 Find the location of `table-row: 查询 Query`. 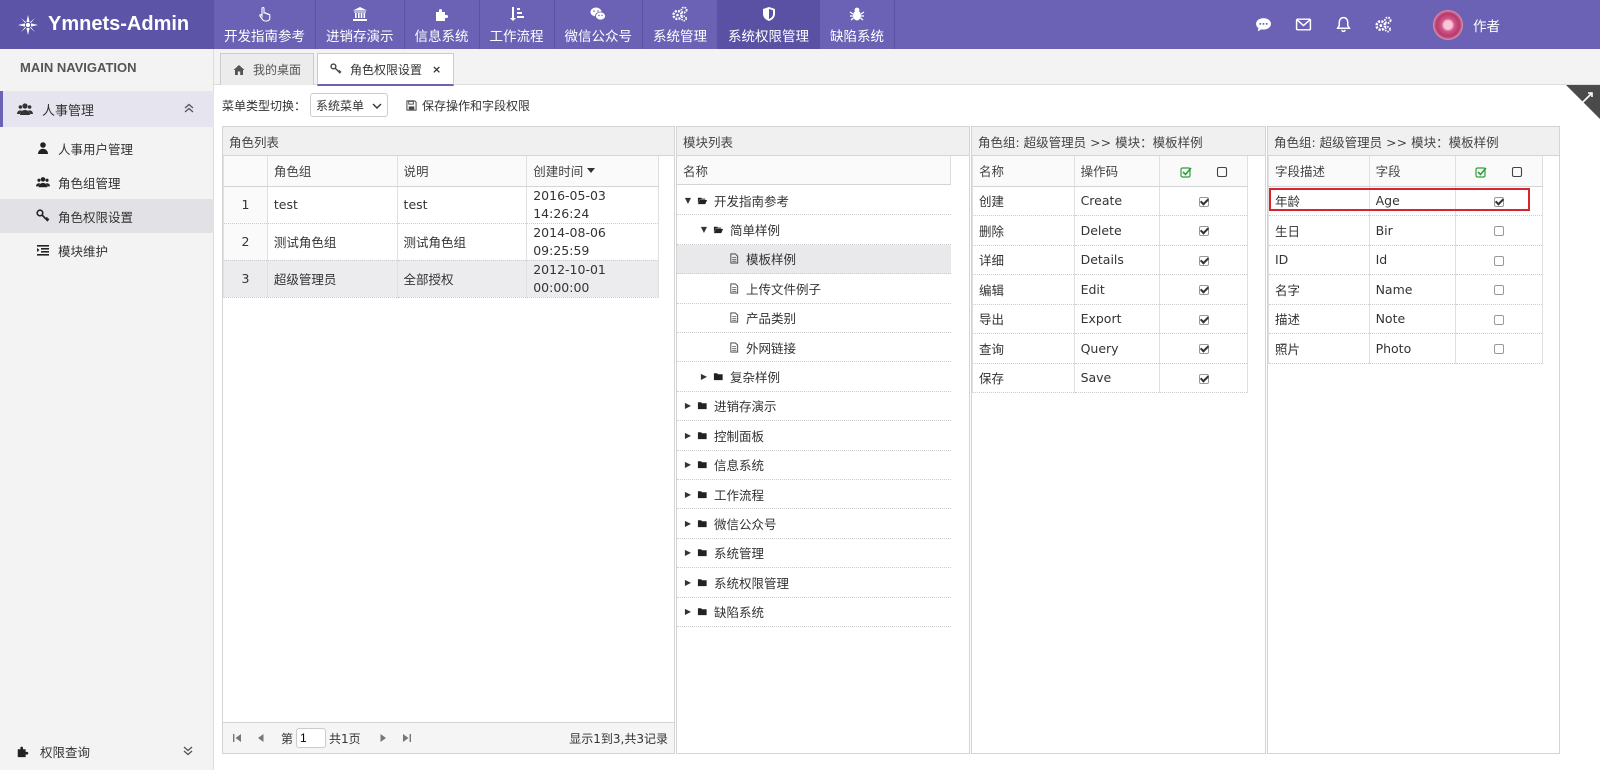

table-row: 查询 Query is located at coordinates (1110, 348).